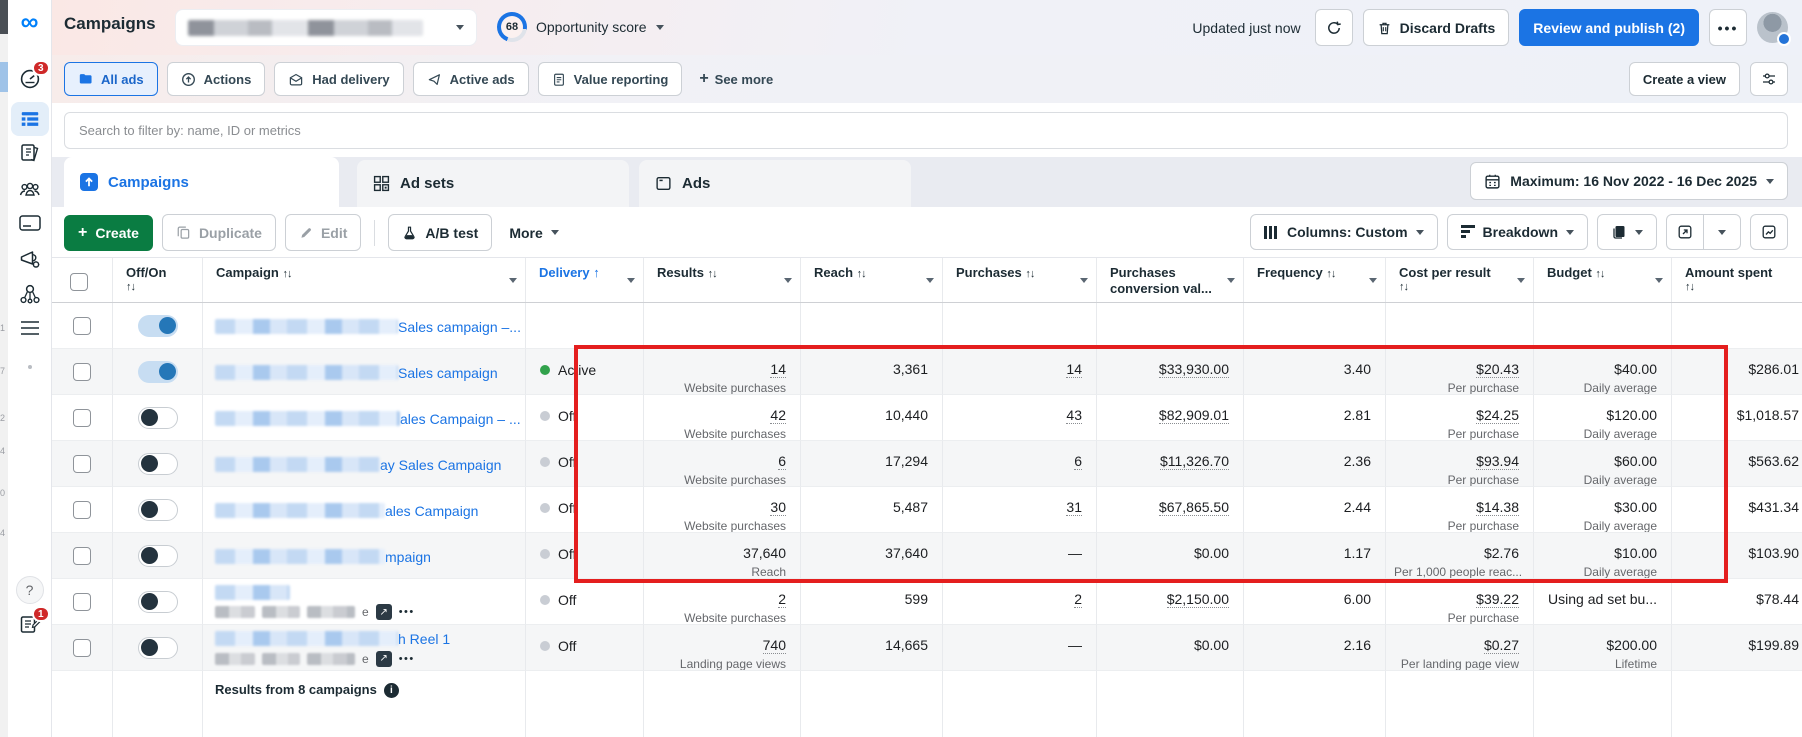 This screenshot has height=737, width=1802. Describe the element at coordinates (1609, 27) in the screenshot. I see `review-and-publish-button: Review and publish (2)` at that location.